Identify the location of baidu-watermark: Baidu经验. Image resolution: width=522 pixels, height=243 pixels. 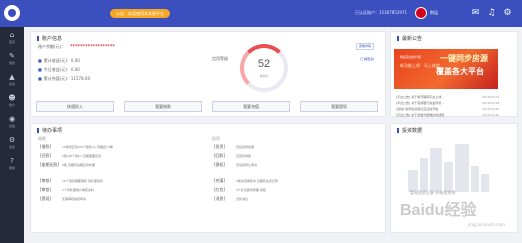
(438, 210).